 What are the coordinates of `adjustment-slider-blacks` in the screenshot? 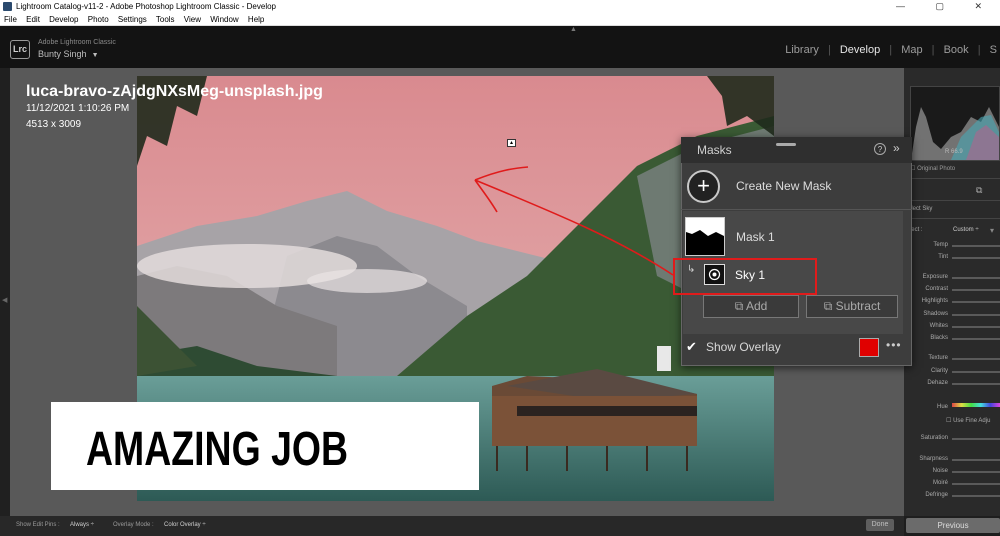 It's located at (976, 339).